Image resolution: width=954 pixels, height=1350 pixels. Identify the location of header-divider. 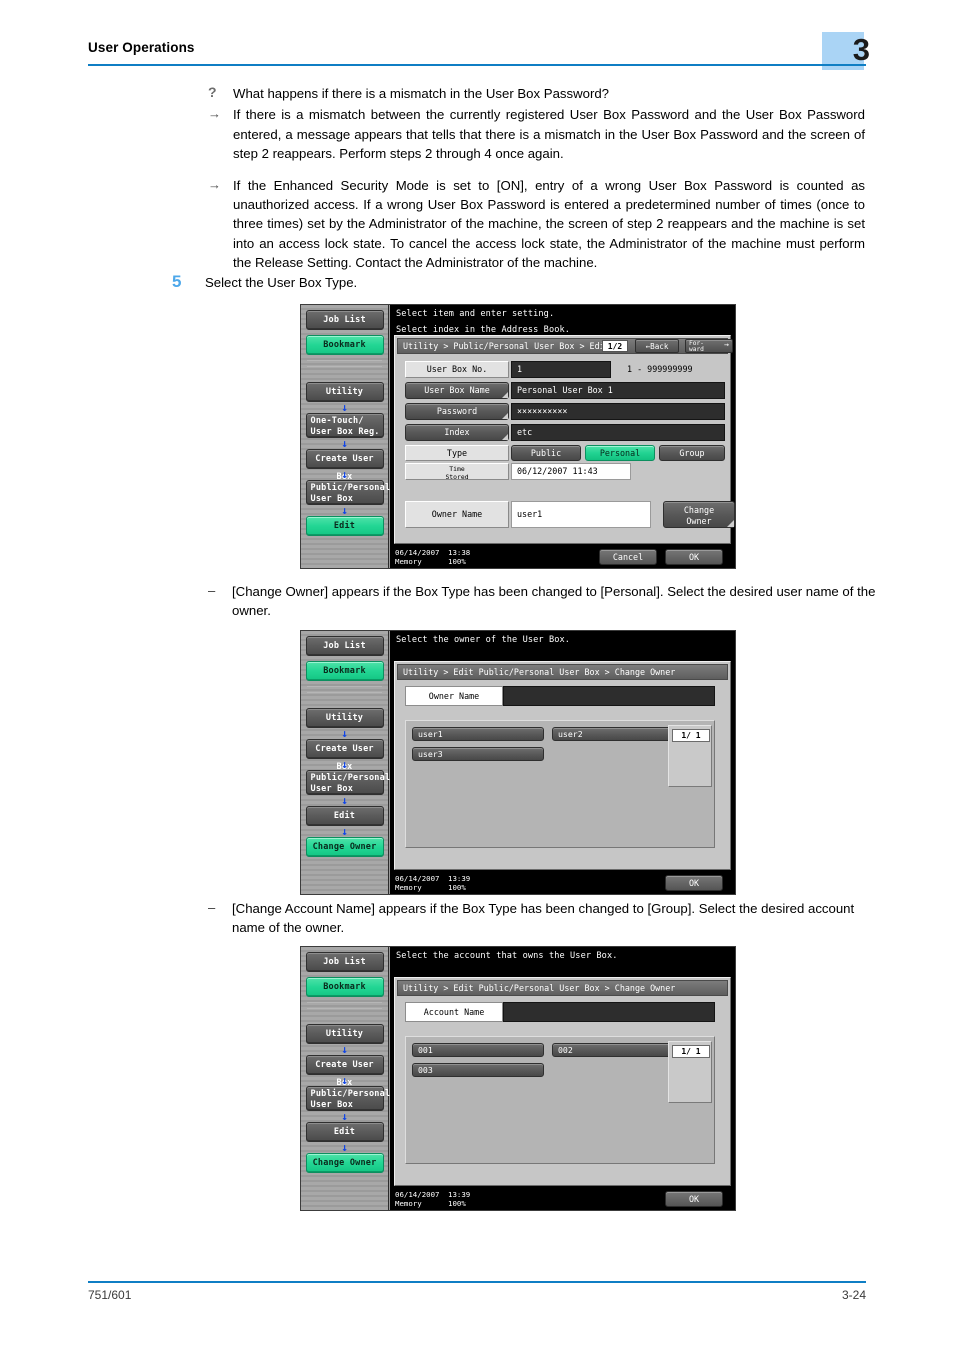
(477, 65).